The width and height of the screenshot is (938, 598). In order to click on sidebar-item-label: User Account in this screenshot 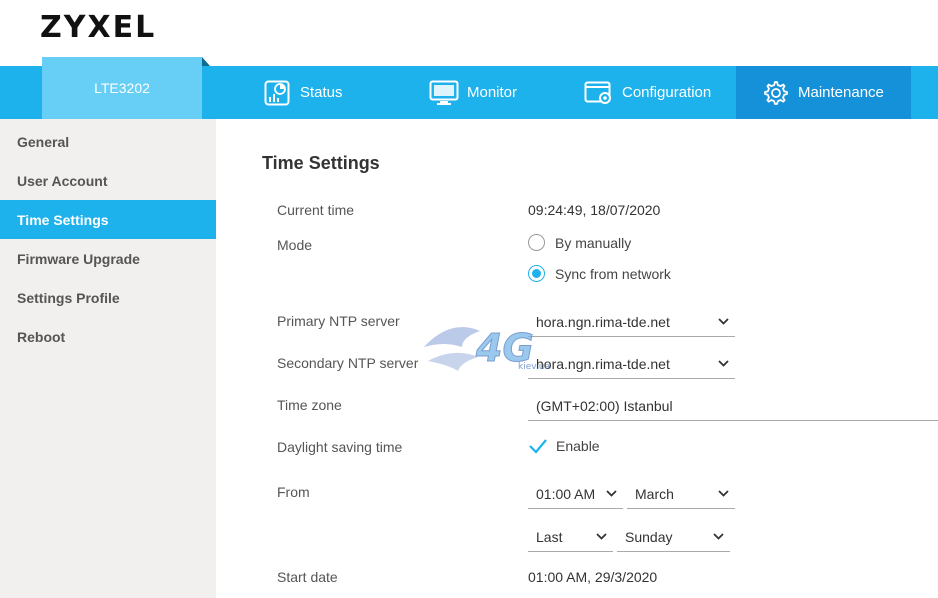, I will do `click(62, 180)`.